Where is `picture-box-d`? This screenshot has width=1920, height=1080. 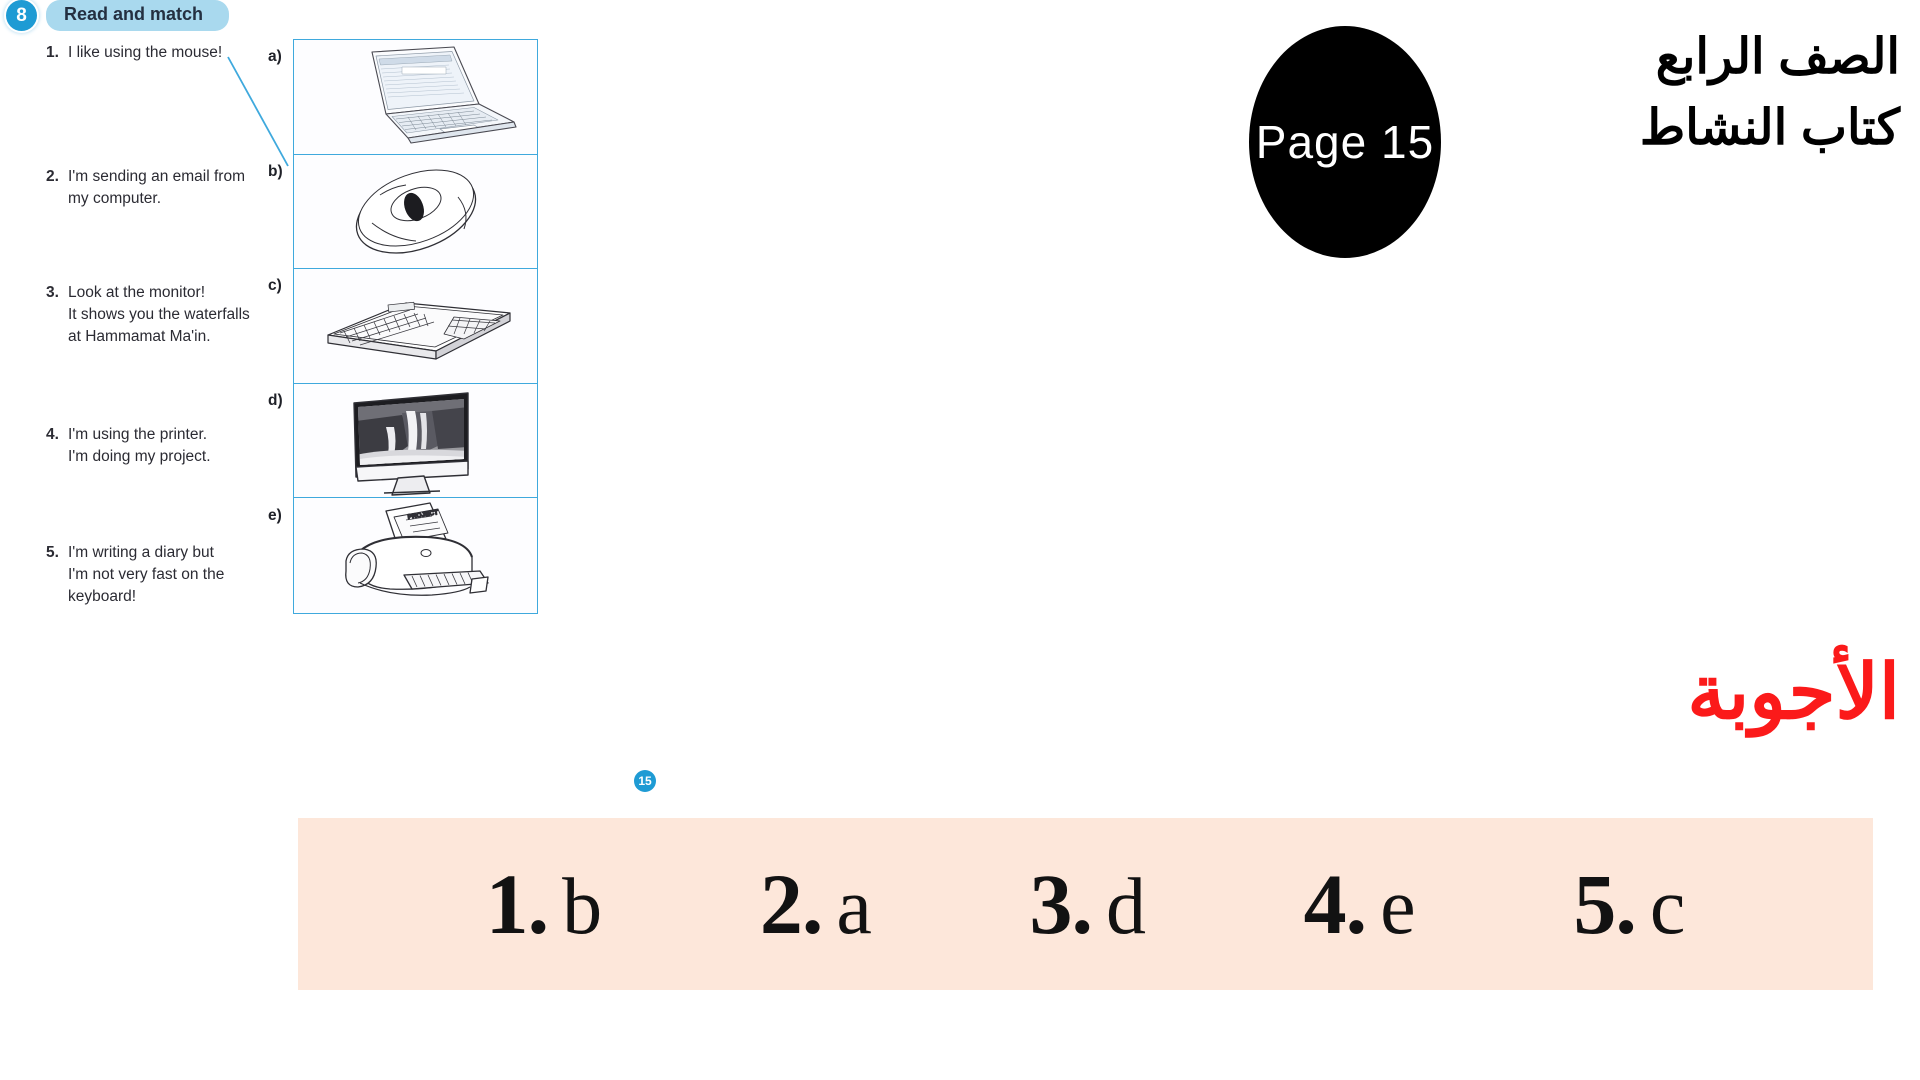
picture-box-d is located at coordinates (415, 440).